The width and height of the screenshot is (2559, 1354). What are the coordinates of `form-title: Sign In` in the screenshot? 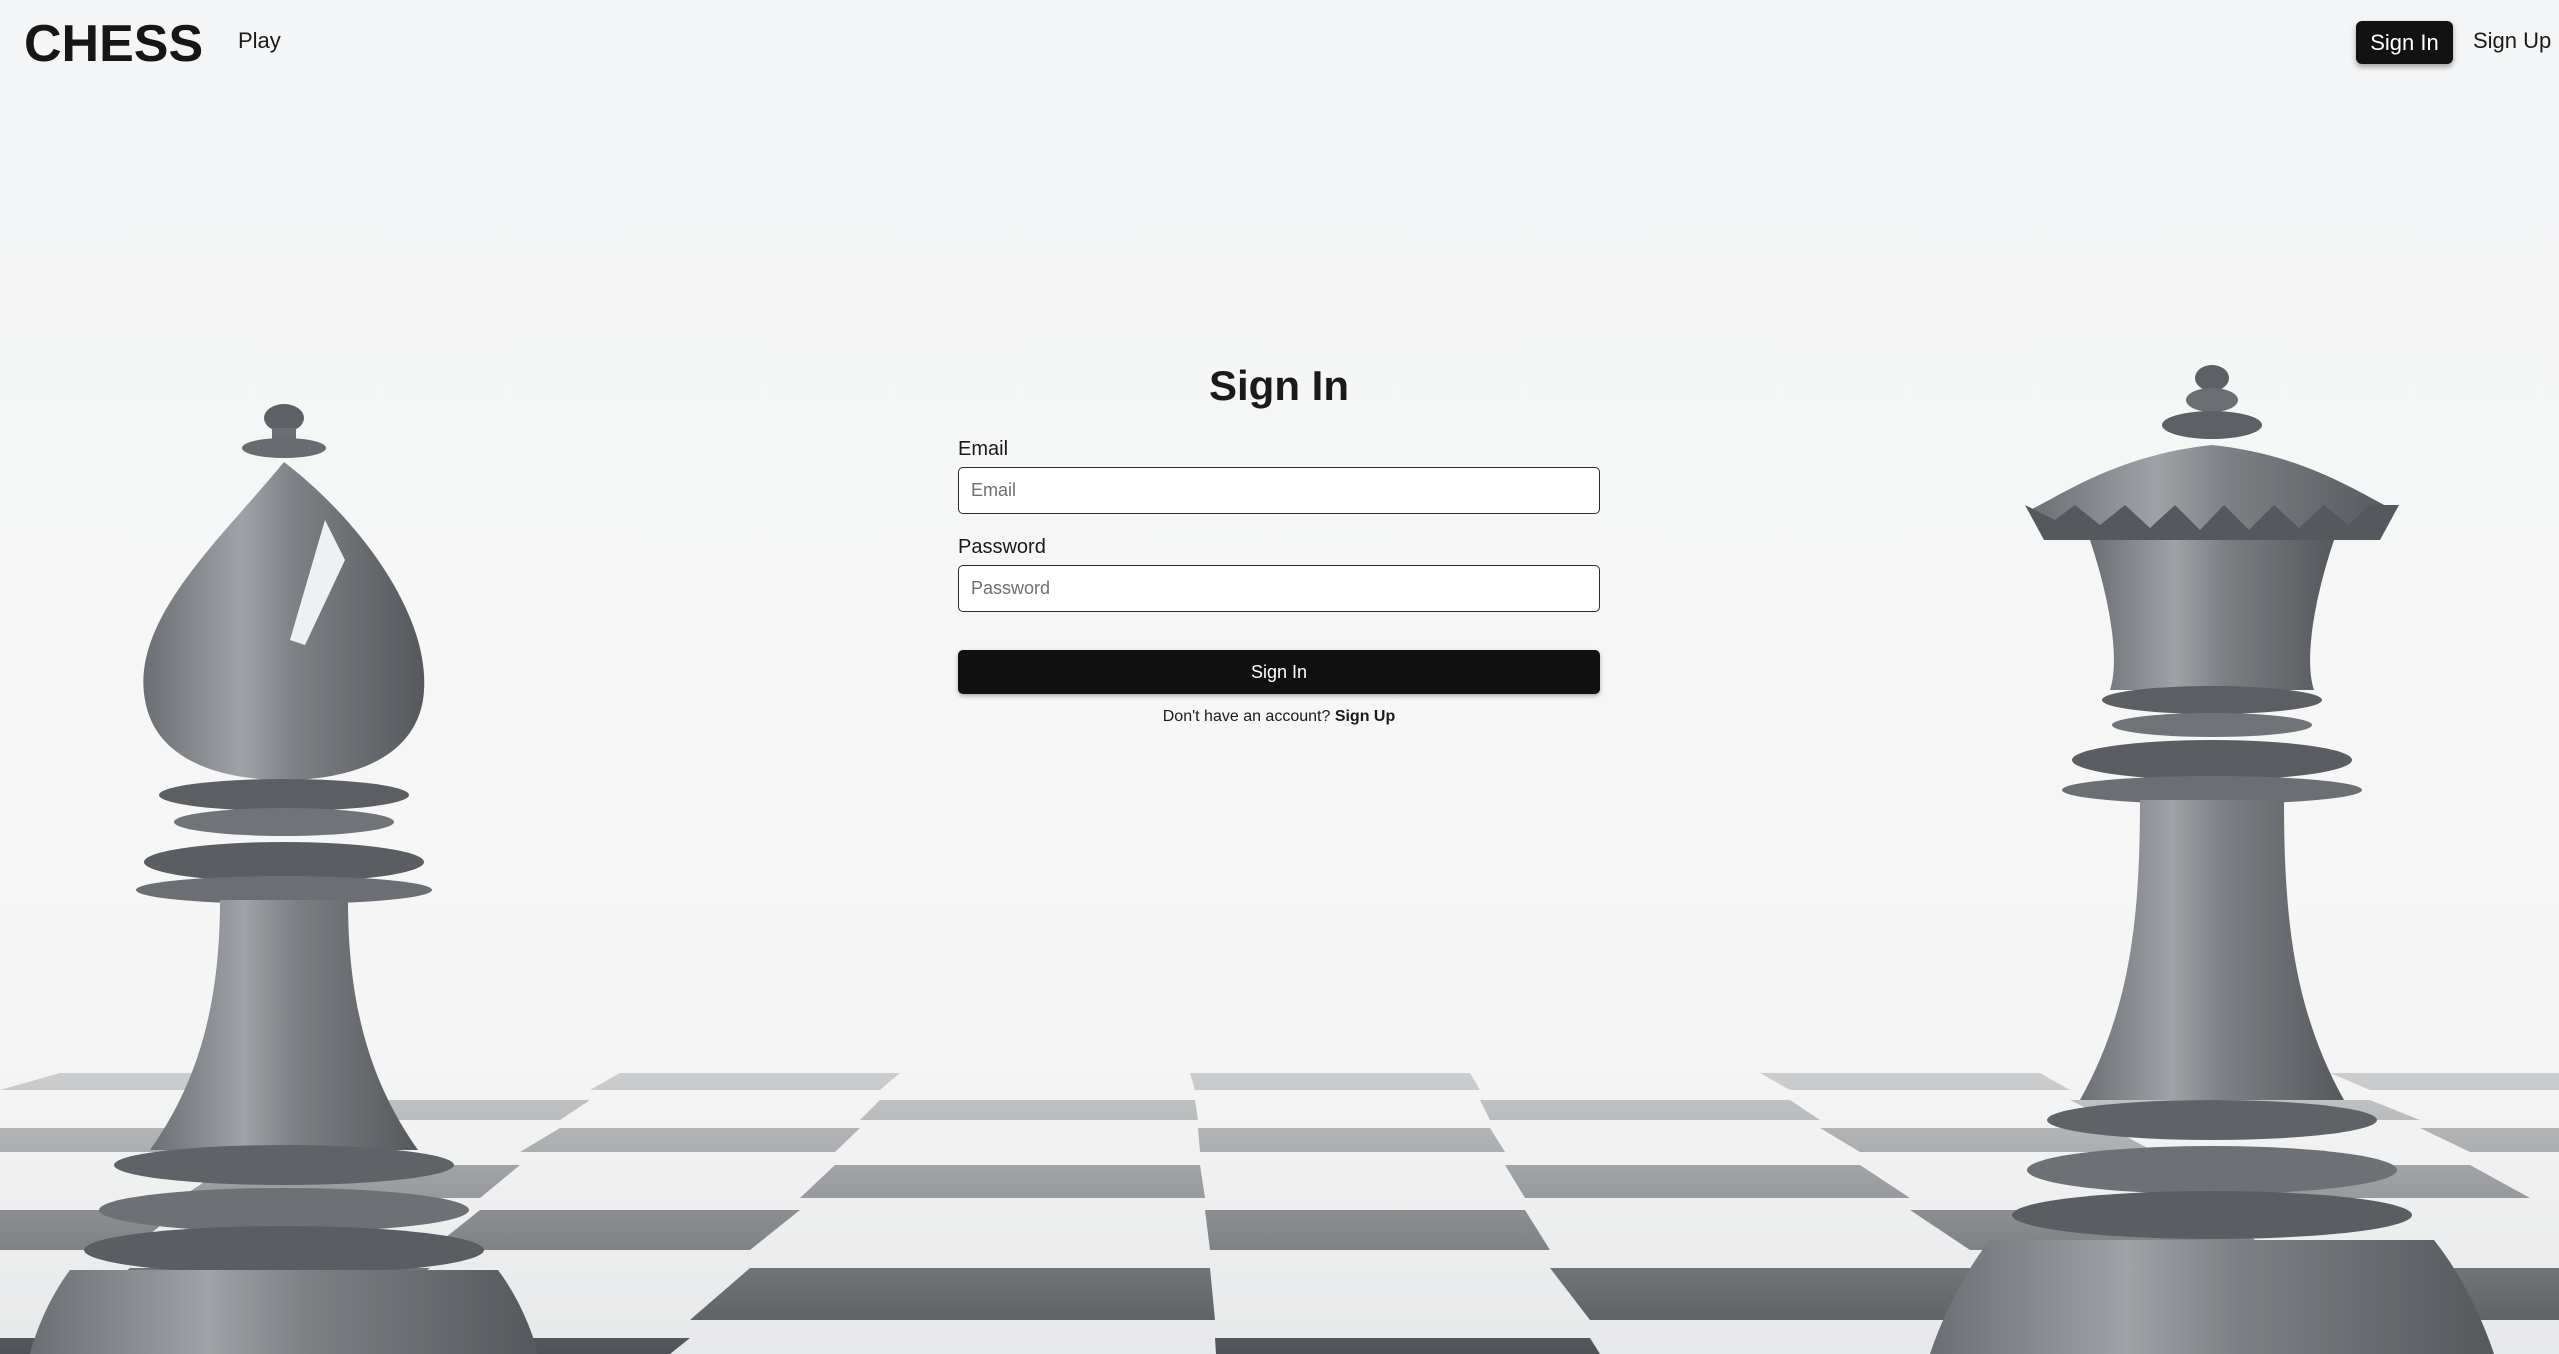 It's located at (1279, 385).